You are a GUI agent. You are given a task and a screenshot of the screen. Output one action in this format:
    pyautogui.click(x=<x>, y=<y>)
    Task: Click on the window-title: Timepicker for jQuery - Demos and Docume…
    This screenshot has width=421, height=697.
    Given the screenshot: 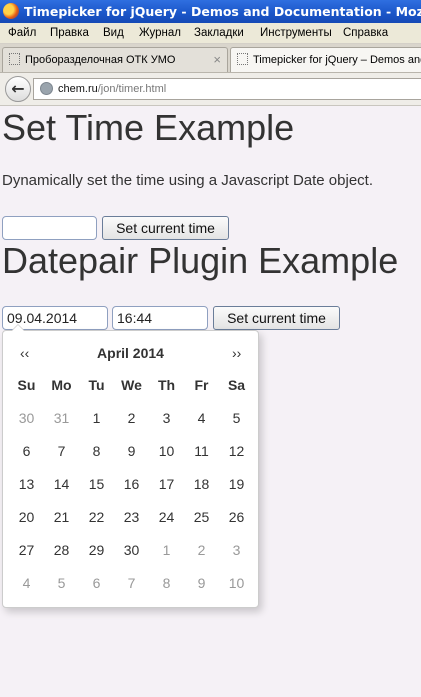 What is the action you would take?
    pyautogui.click(x=222, y=11)
    